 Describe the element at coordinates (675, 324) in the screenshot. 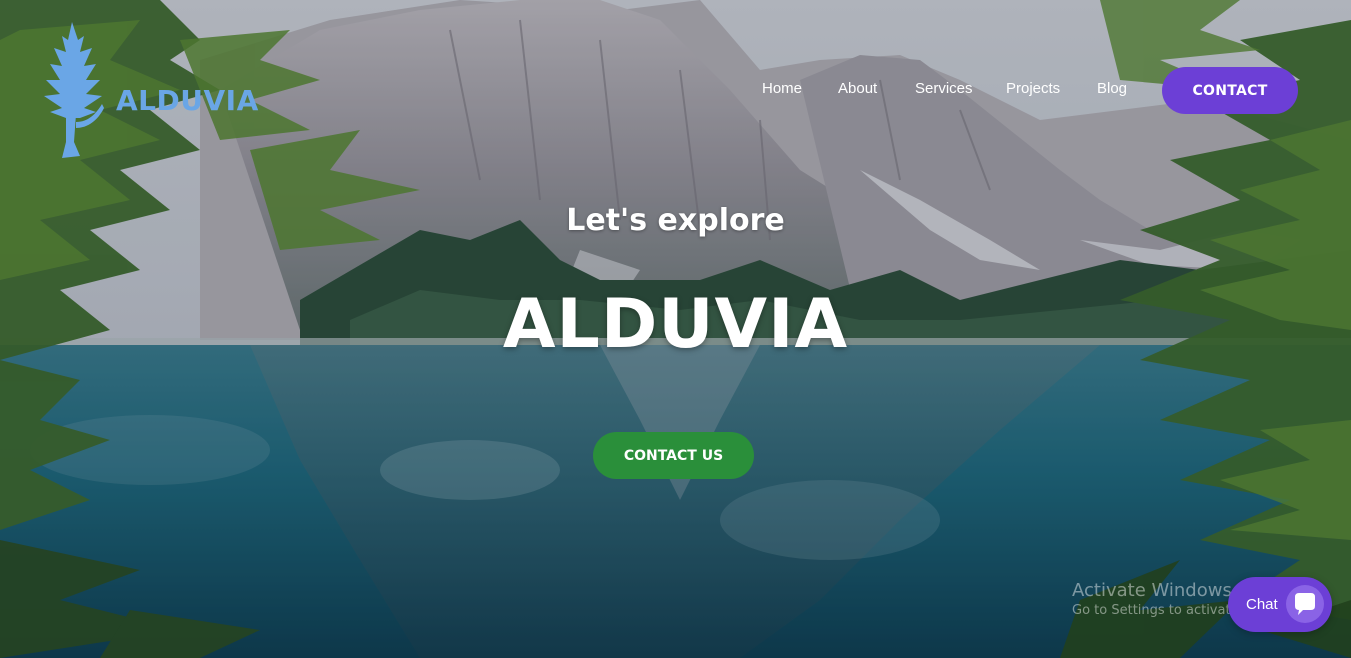

I see `hero-title: ALDUVIA` at that location.